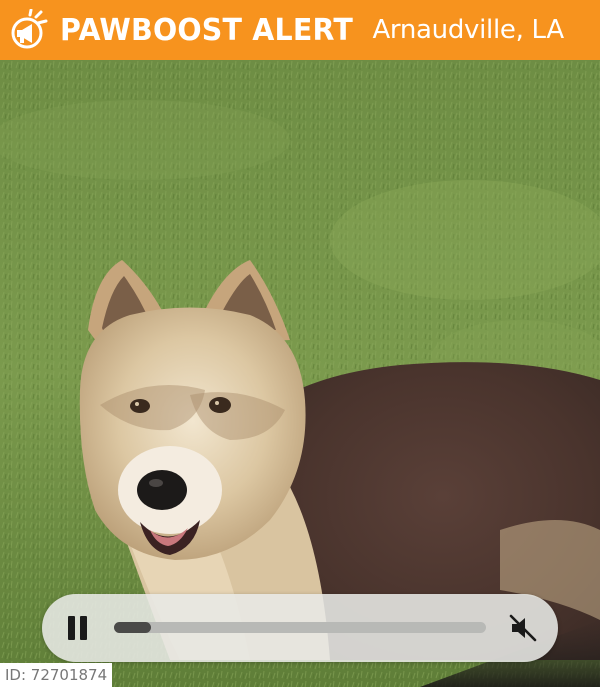 This screenshot has width=600, height=687. Describe the element at coordinates (71, 628) in the screenshot. I see `pause-icon` at that location.